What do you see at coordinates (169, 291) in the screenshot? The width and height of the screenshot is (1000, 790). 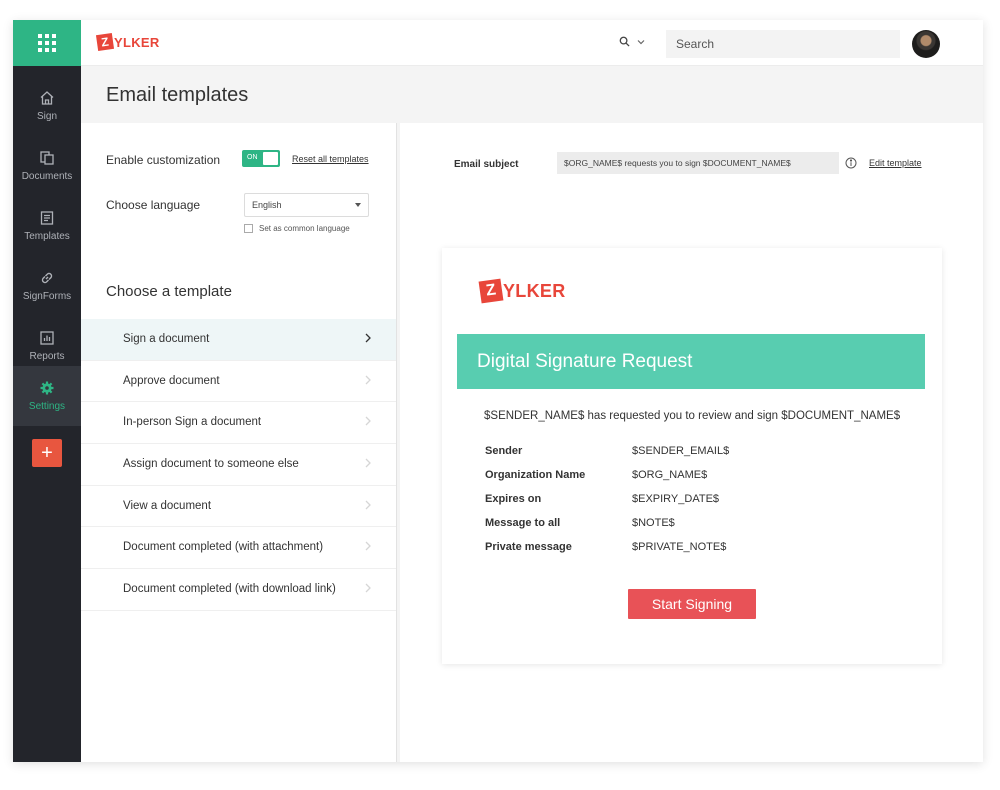 I see `choose-template-heading: Choose a template` at bounding box center [169, 291].